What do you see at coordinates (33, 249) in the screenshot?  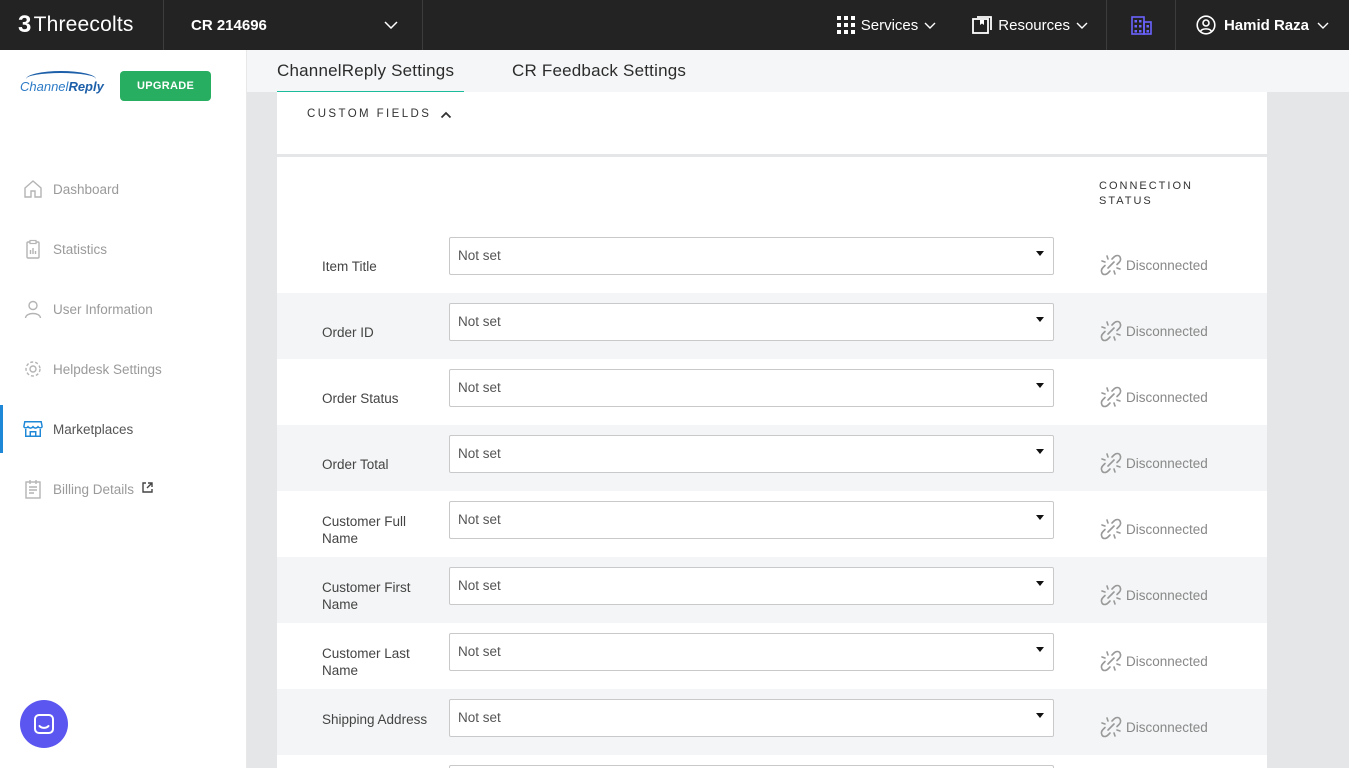 I see `clipboard-chart-icon` at bounding box center [33, 249].